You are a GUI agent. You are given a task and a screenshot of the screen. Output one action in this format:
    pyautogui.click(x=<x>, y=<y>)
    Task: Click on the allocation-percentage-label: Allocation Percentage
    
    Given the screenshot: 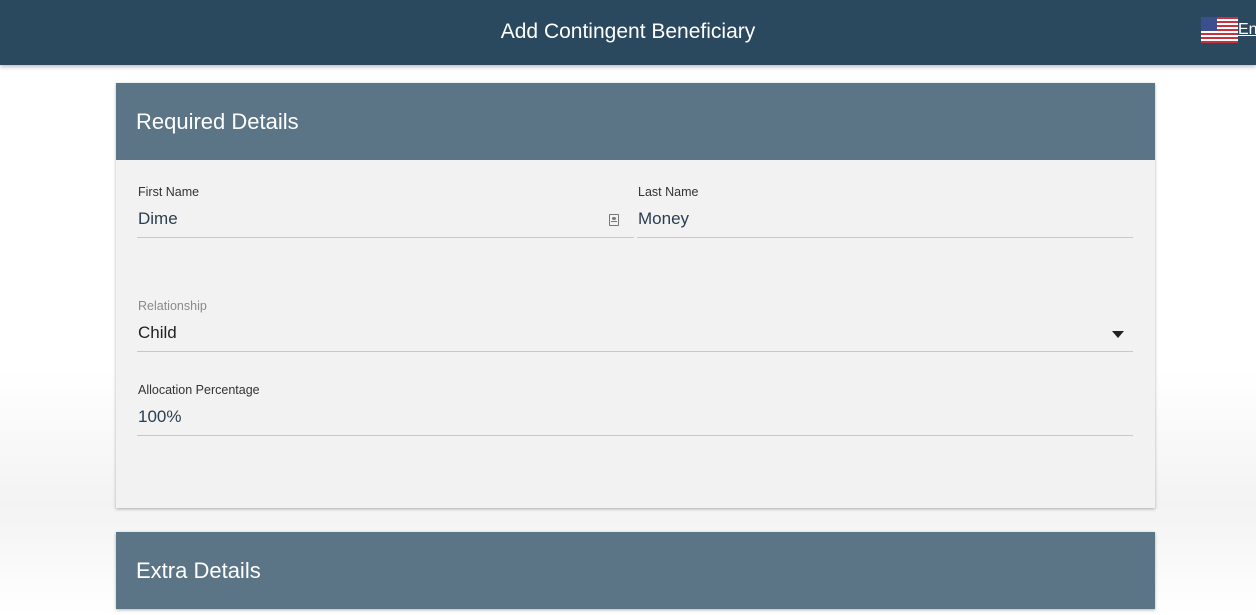 What is the action you would take?
    pyautogui.click(x=199, y=390)
    